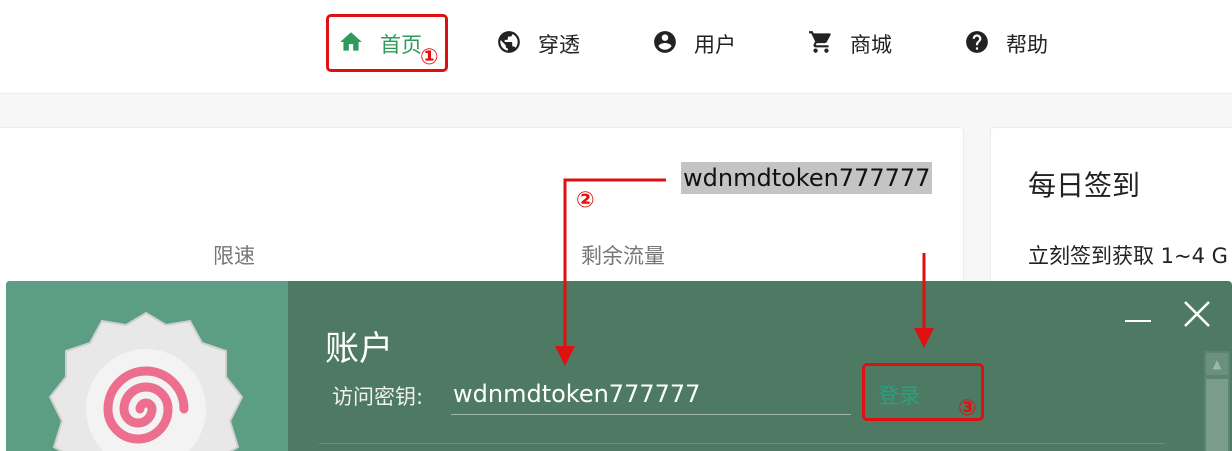 Image resolution: width=1232 pixels, height=451 pixels. I want to click on cart-icon, so click(829, 44).